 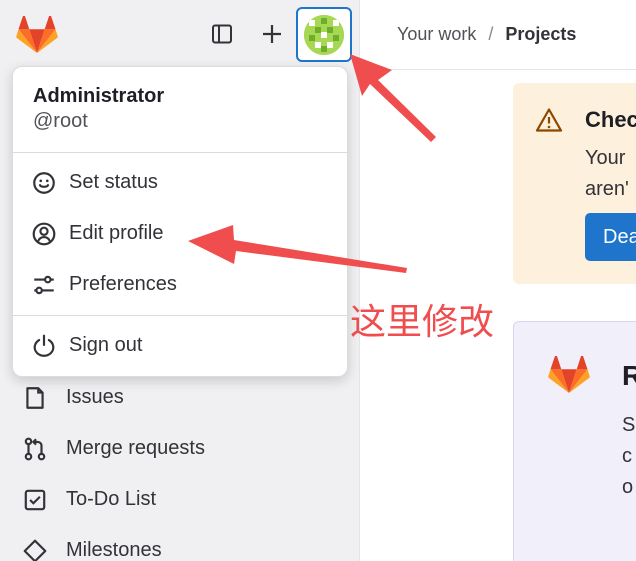 I want to click on sidebar-item-label: Milestones, so click(x=114, y=550).